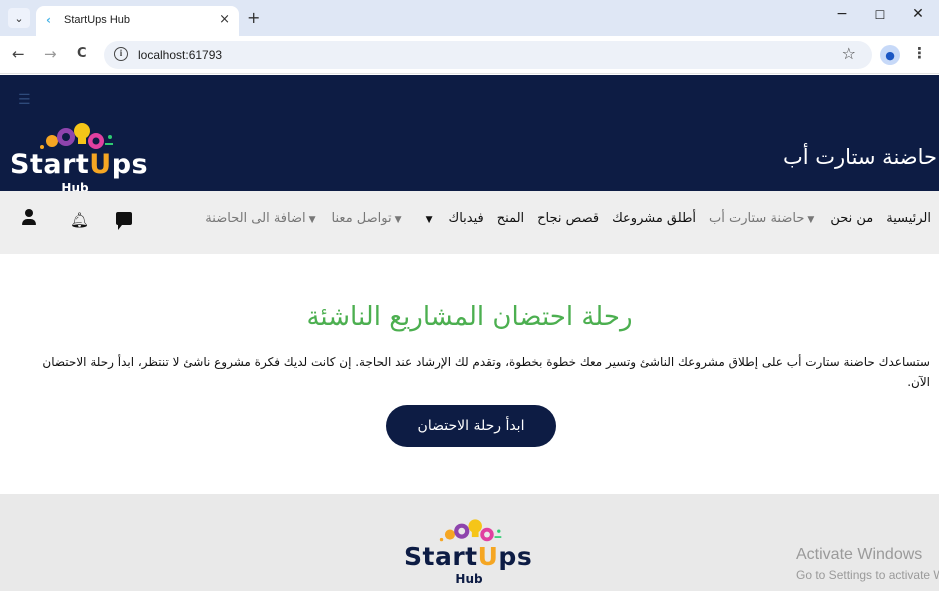 The width and height of the screenshot is (939, 606). I want to click on notification-bell-icon: 🔔︎, so click(79, 220).